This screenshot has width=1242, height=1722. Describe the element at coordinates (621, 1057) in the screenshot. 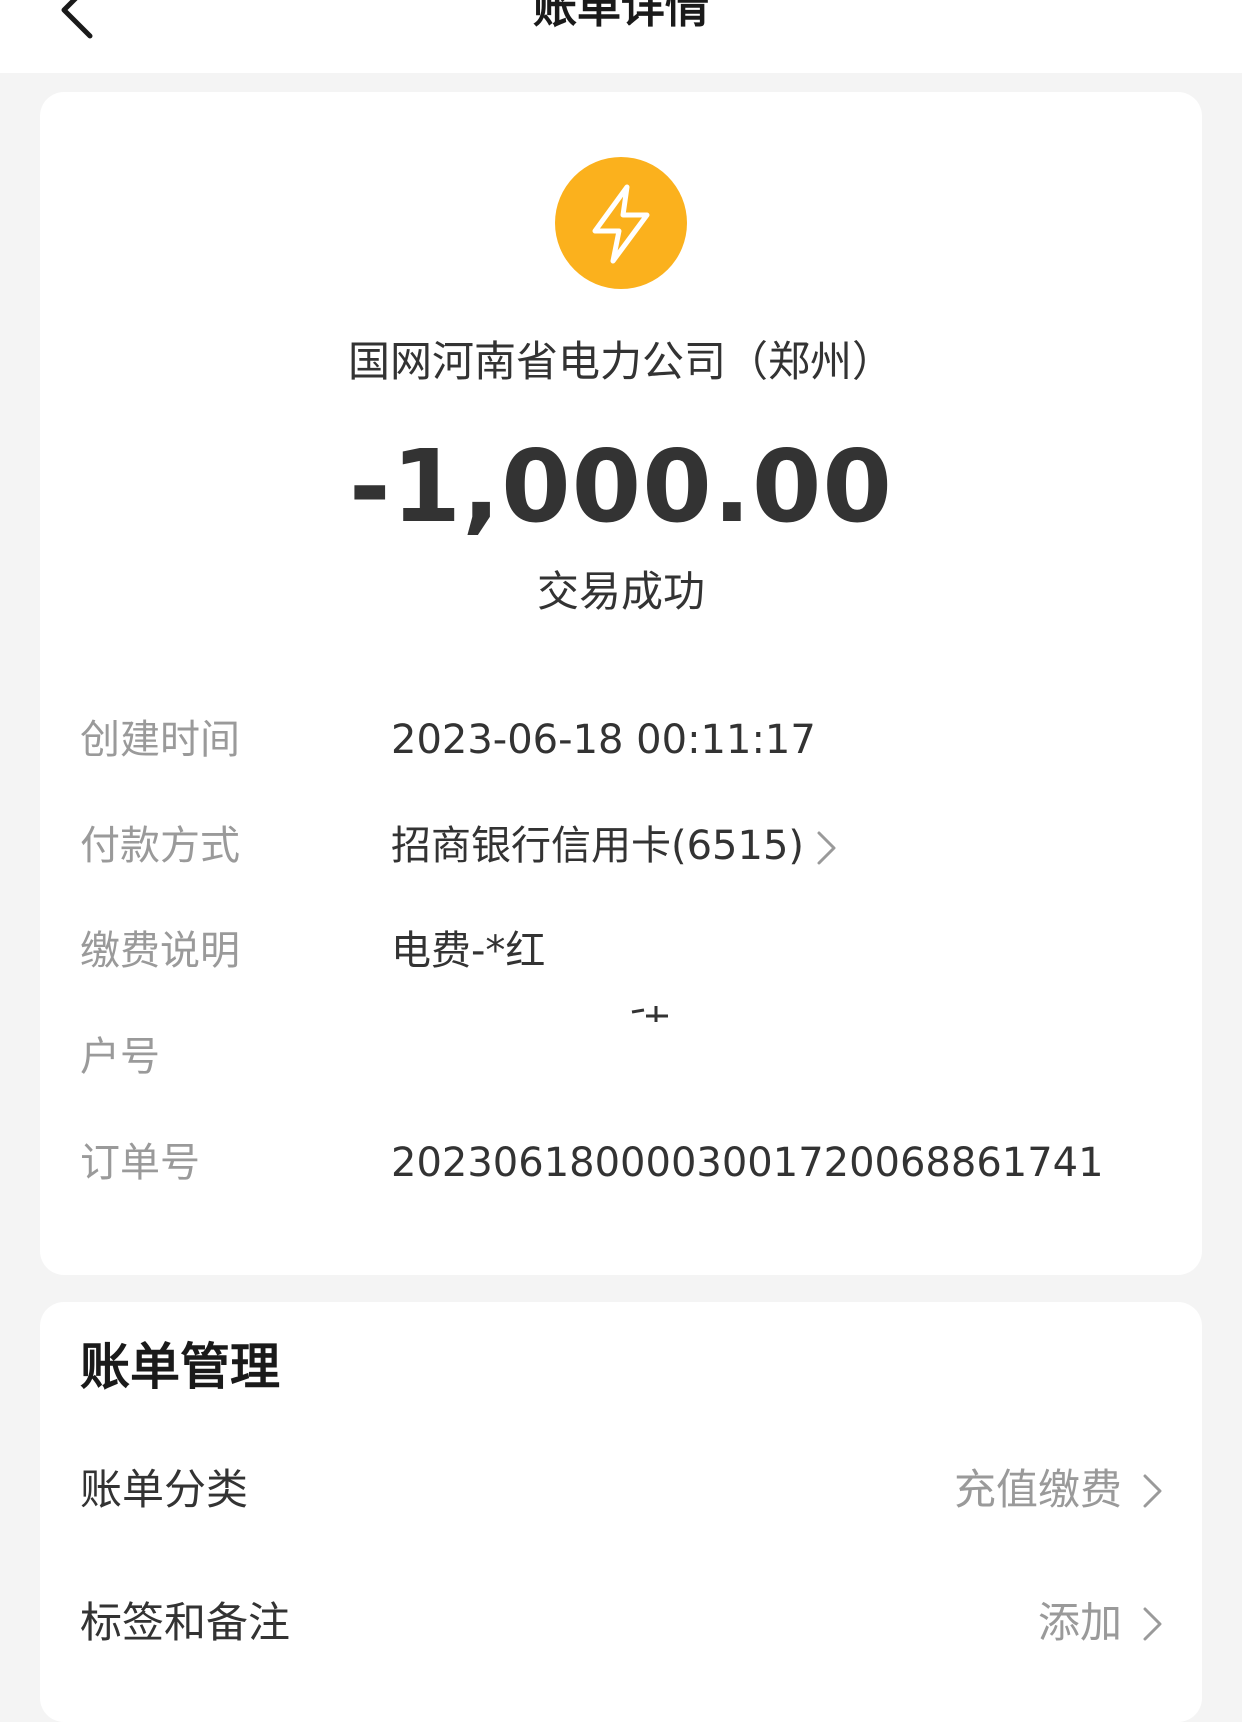

I see `detail-row-account-number: 户号` at that location.